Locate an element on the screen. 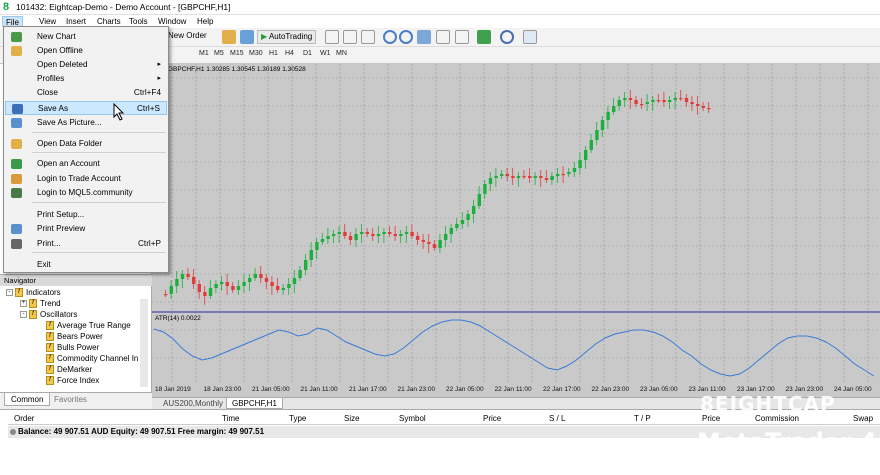 The height and width of the screenshot is (475, 880). folder-icon is located at coordinates (16, 51).